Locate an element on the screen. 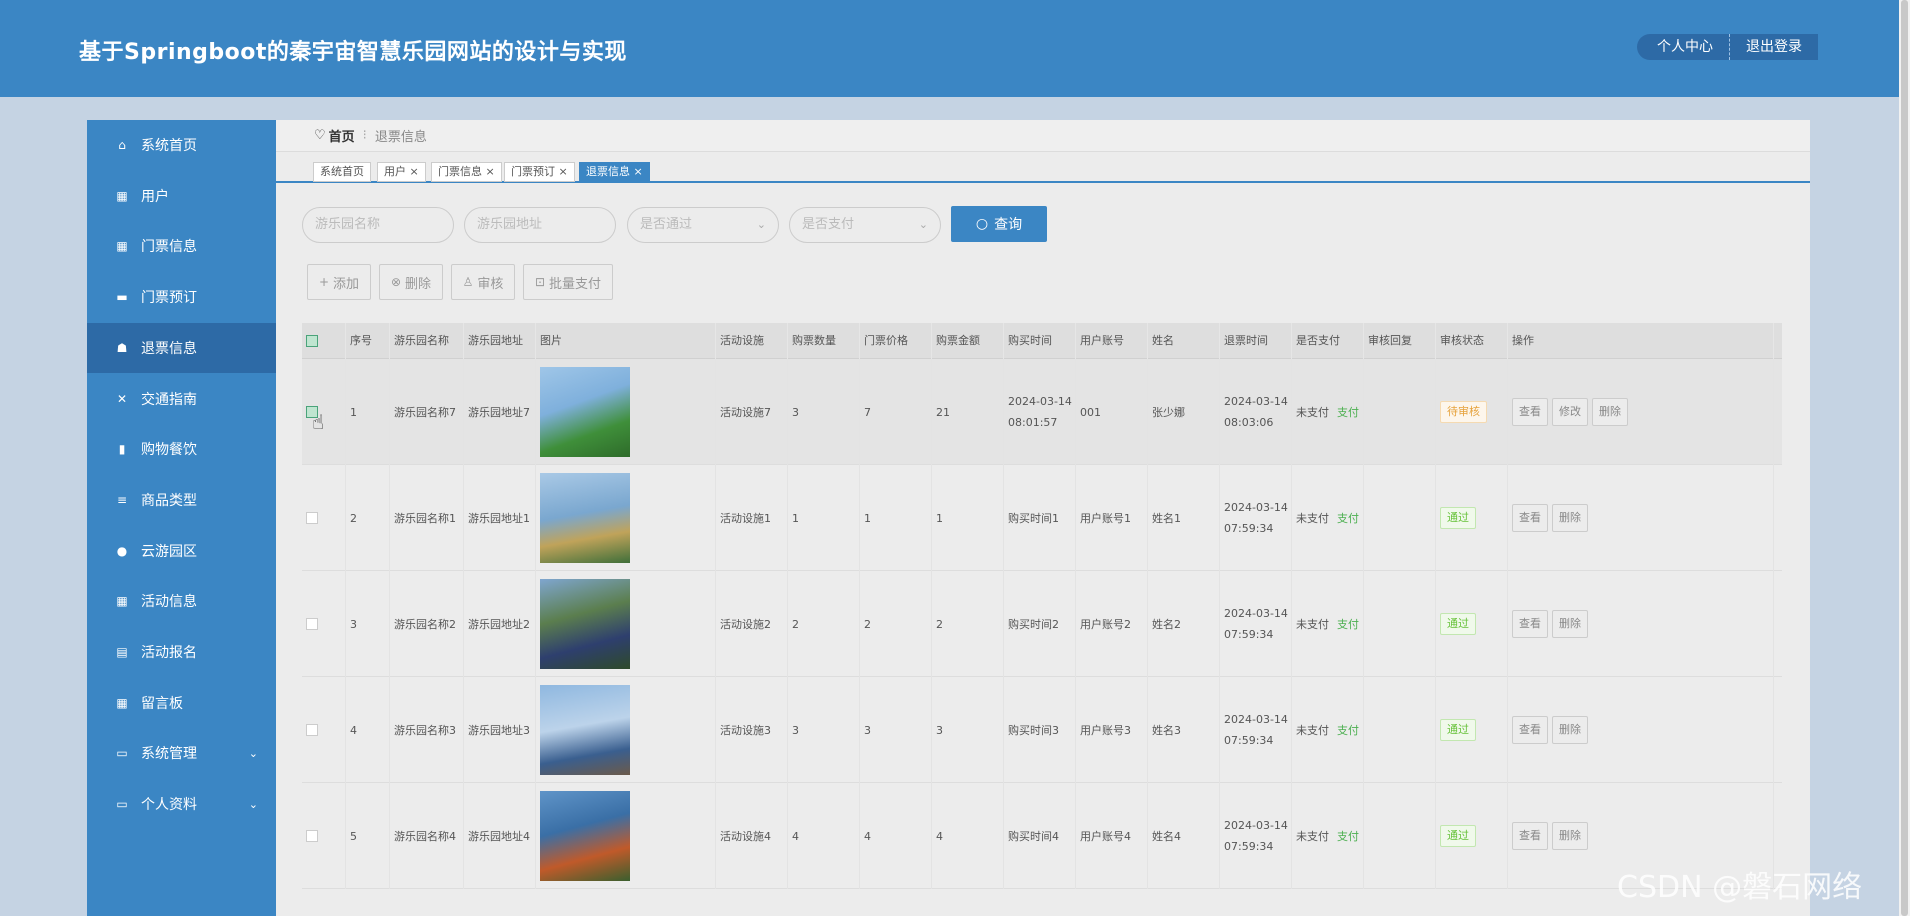  query-button: ○ 查询 is located at coordinates (999, 224).